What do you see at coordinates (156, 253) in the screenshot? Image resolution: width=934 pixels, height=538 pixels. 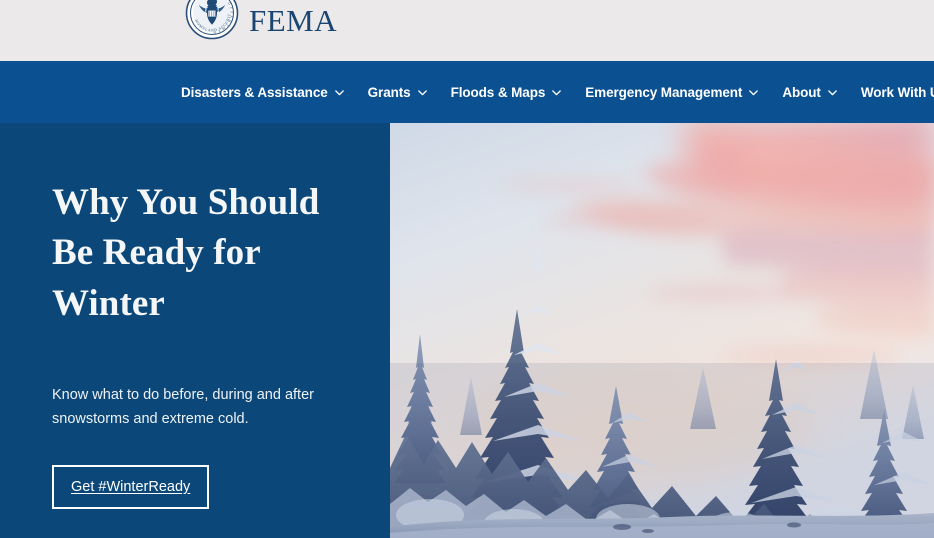 I see `hero-title-line-2: Be Ready for` at bounding box center [156, 253].